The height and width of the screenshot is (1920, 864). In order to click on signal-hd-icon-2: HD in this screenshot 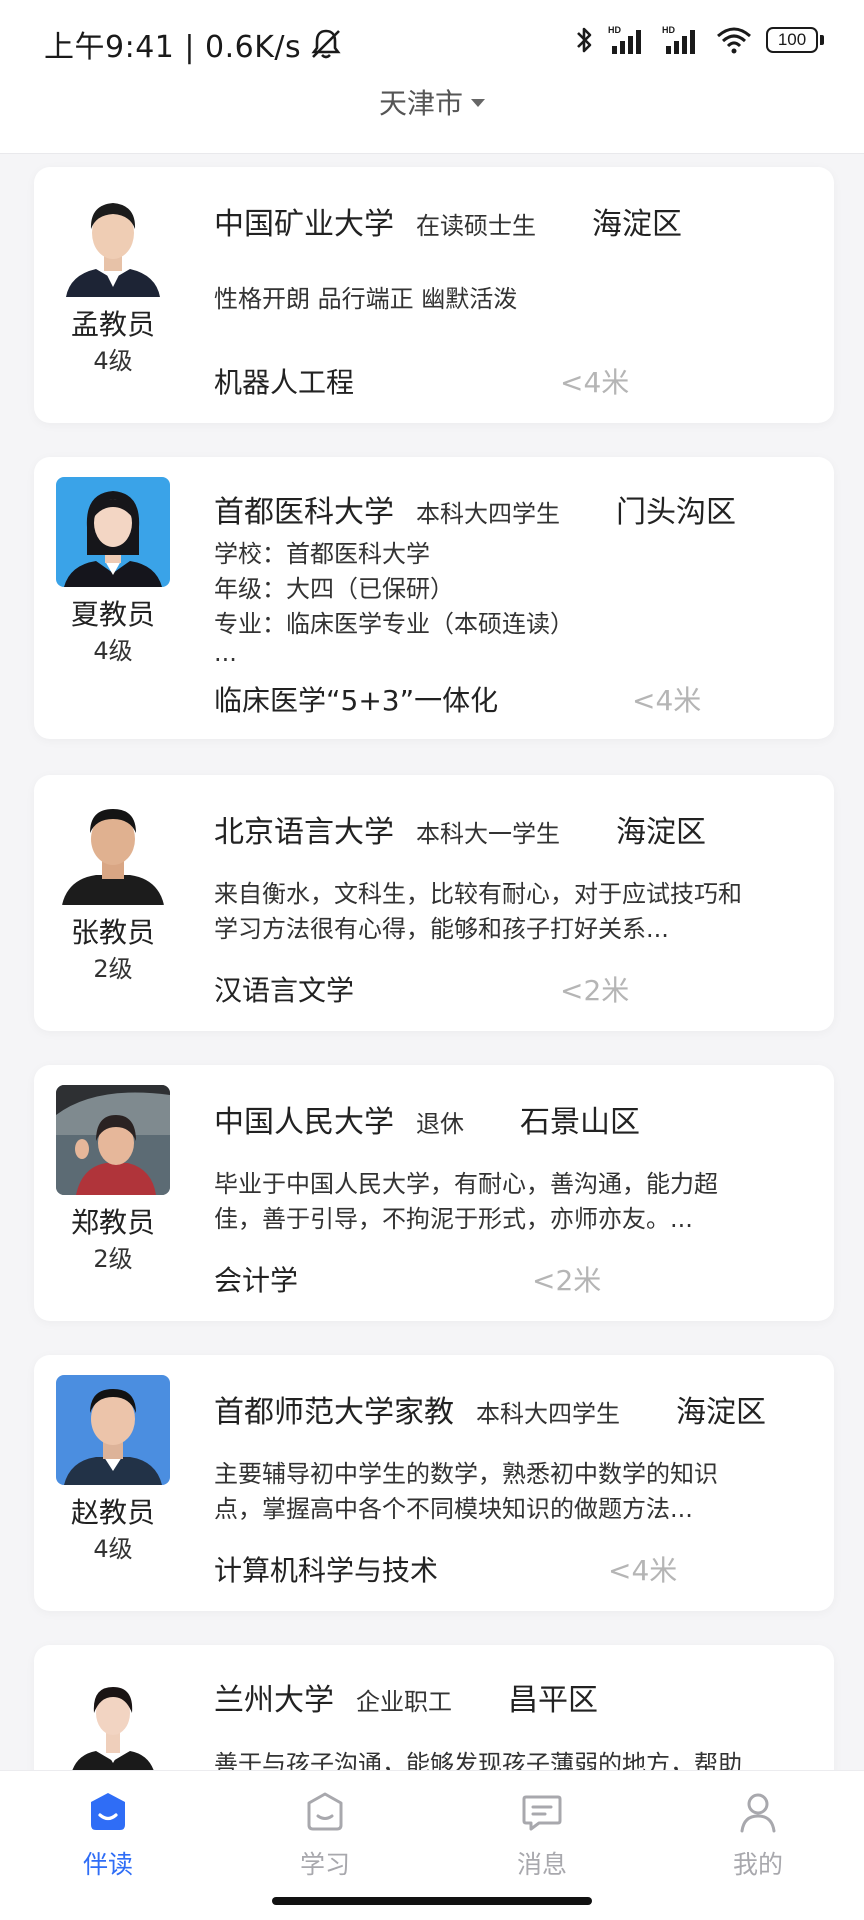, I will do `click(678, 39)`.